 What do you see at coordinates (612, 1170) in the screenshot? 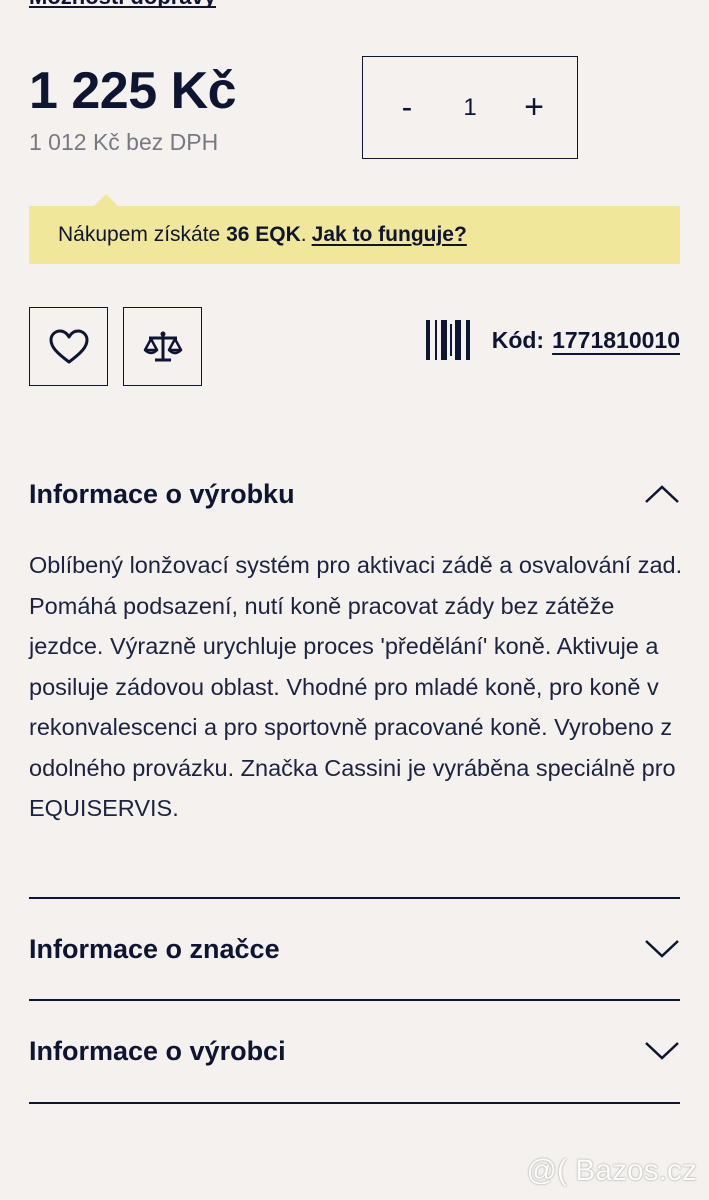
I see `watermark: @( Bazos.cz` at bounding box center [612, 1170].